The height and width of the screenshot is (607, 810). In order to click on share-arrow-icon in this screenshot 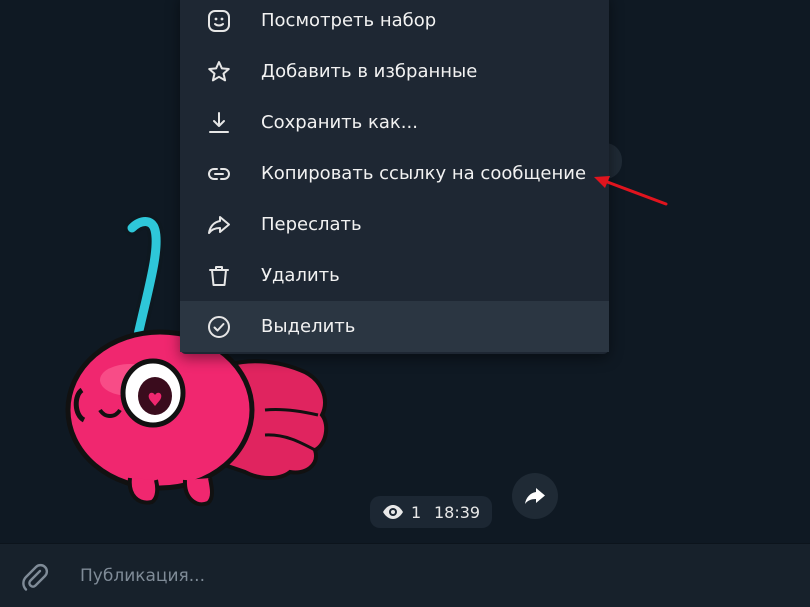, I will do `click(535, 496)`.